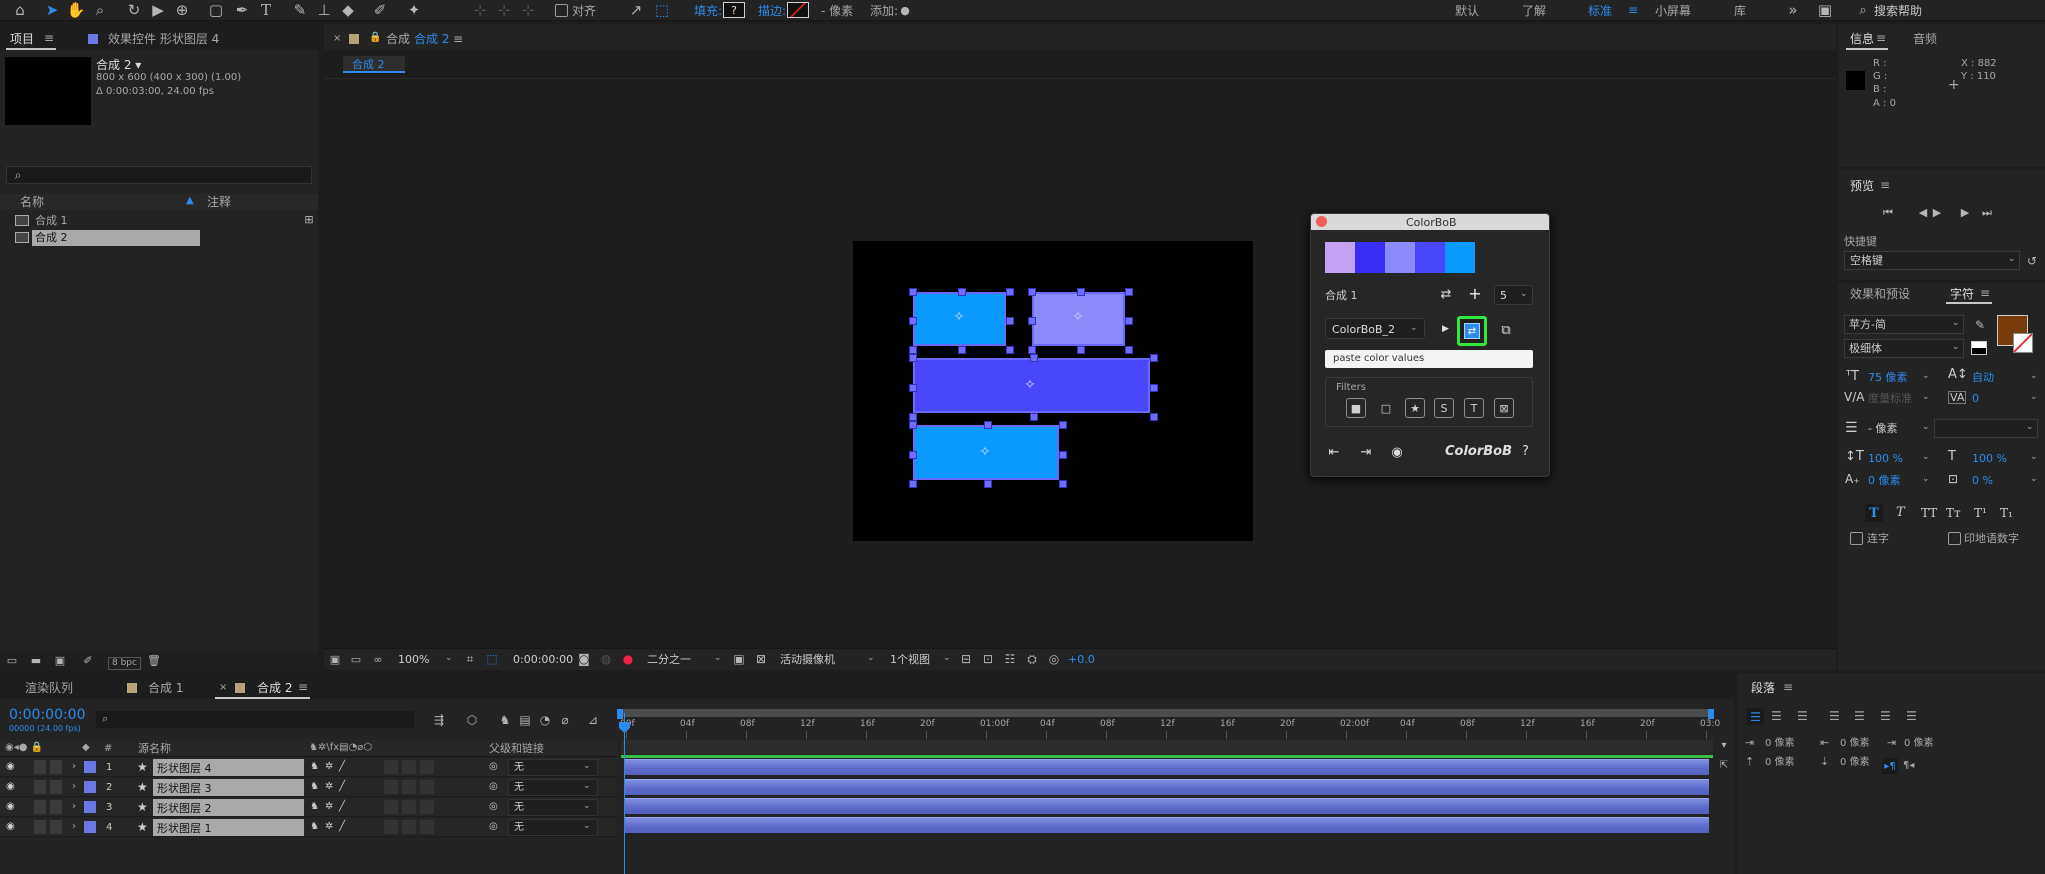 The height and width of the screenshot is (874, 2045). I want to click on reset-icon: ↺, so click(2032, 261).